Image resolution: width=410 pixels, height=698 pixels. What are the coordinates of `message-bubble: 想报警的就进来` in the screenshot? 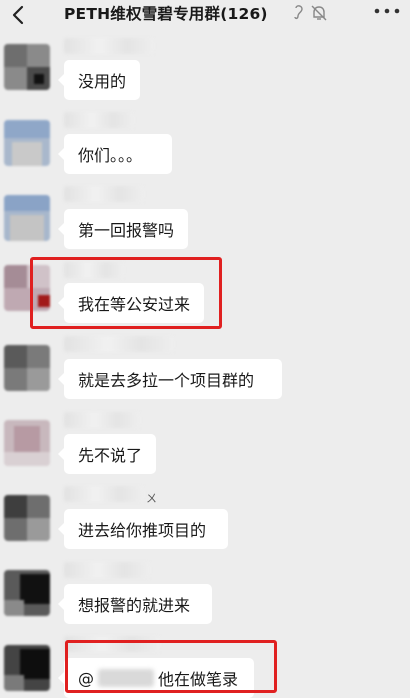 It's located at (135, 604).